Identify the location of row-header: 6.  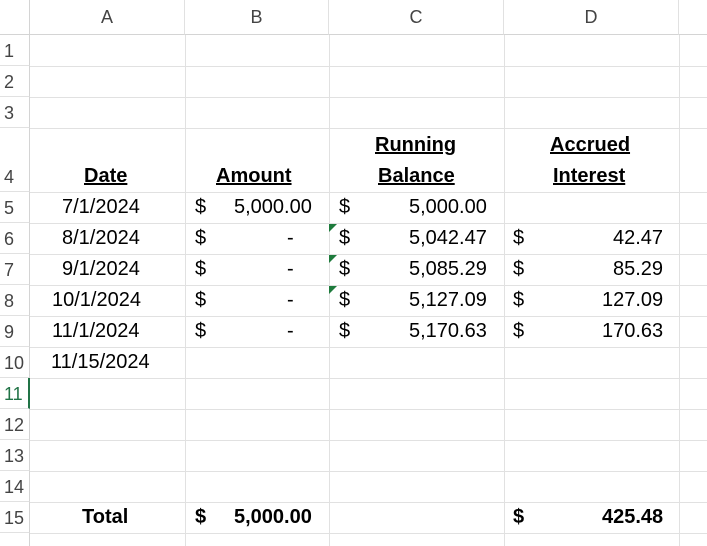
(15, 238).